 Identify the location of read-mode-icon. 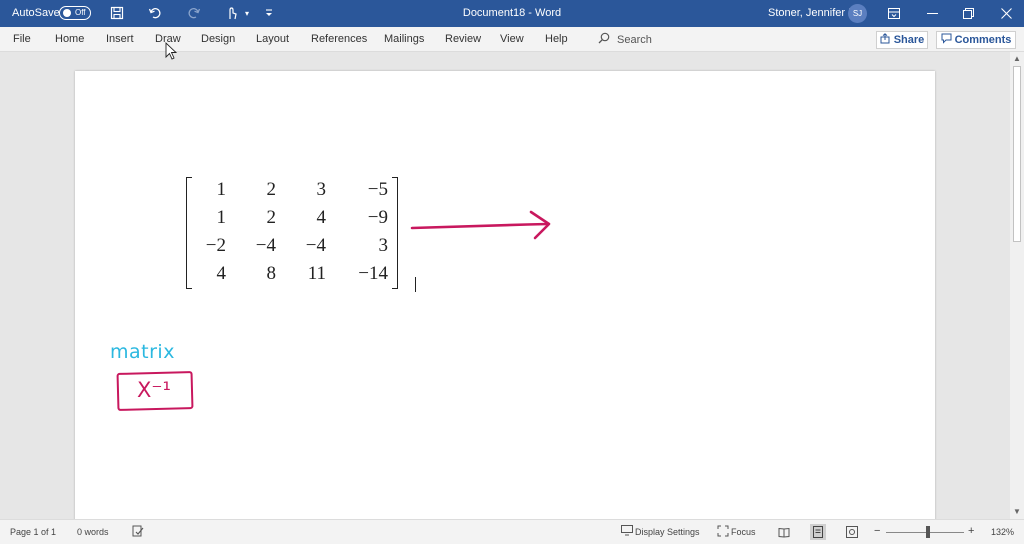
(784, 532).